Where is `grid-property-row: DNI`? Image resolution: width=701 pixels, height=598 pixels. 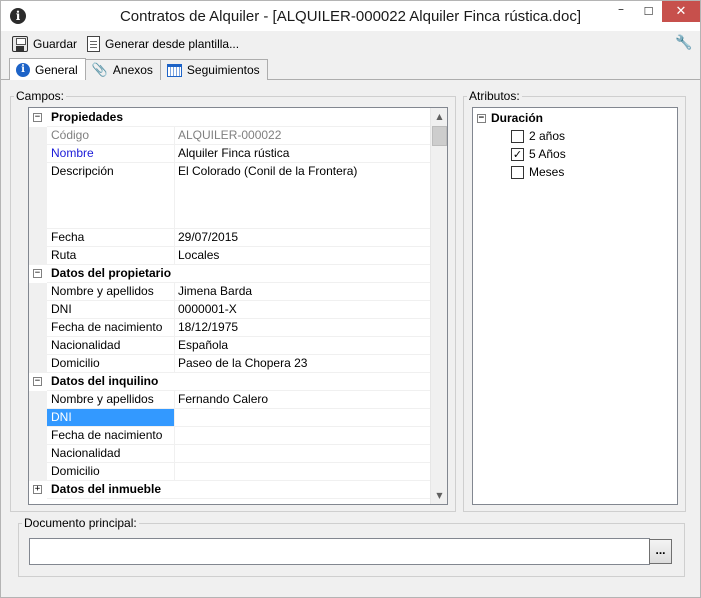 grid-property-row: DNI is located at coordinates (229, 418).